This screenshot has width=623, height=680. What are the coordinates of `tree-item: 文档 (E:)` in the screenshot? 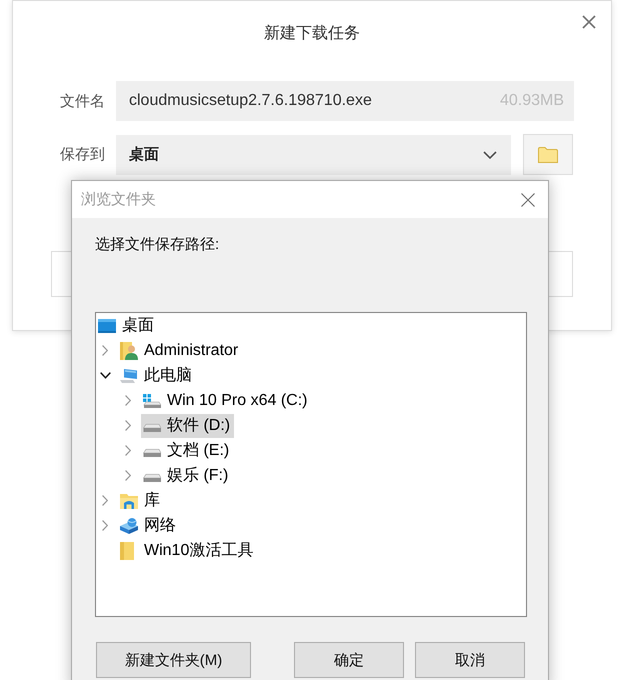 It's located at (187, 450).